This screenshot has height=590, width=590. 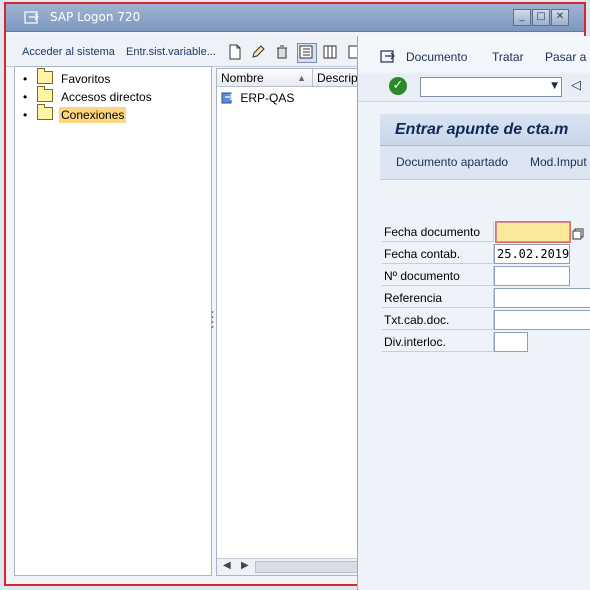 What do you see at coordinates (438, 320) in the screenshot?
I see `label-txt-cab-doc: Txt.cab.doc.` at bounding box center [438, 320].